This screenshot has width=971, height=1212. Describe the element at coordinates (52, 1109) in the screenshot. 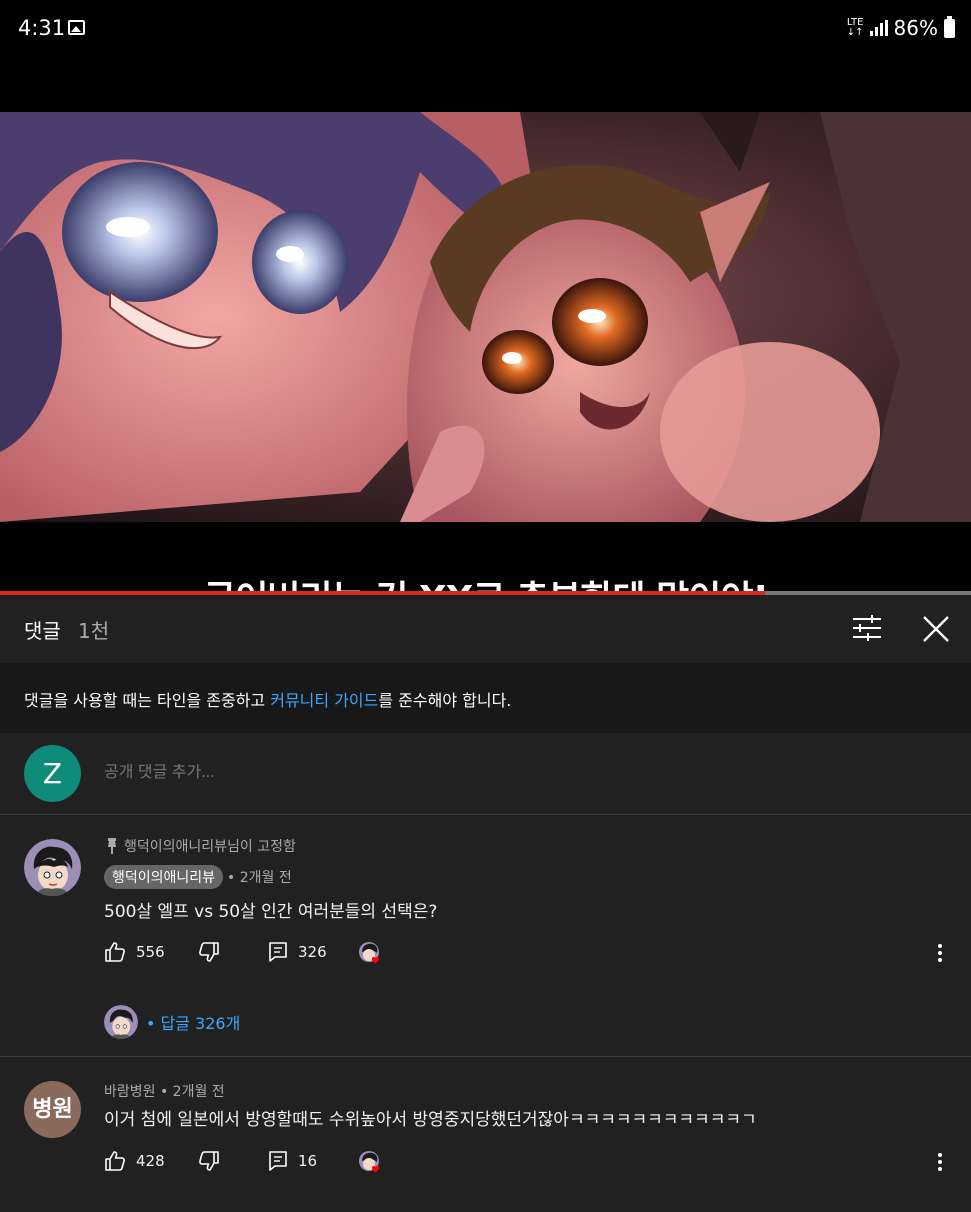

I see `avatar: 병원` at that location.